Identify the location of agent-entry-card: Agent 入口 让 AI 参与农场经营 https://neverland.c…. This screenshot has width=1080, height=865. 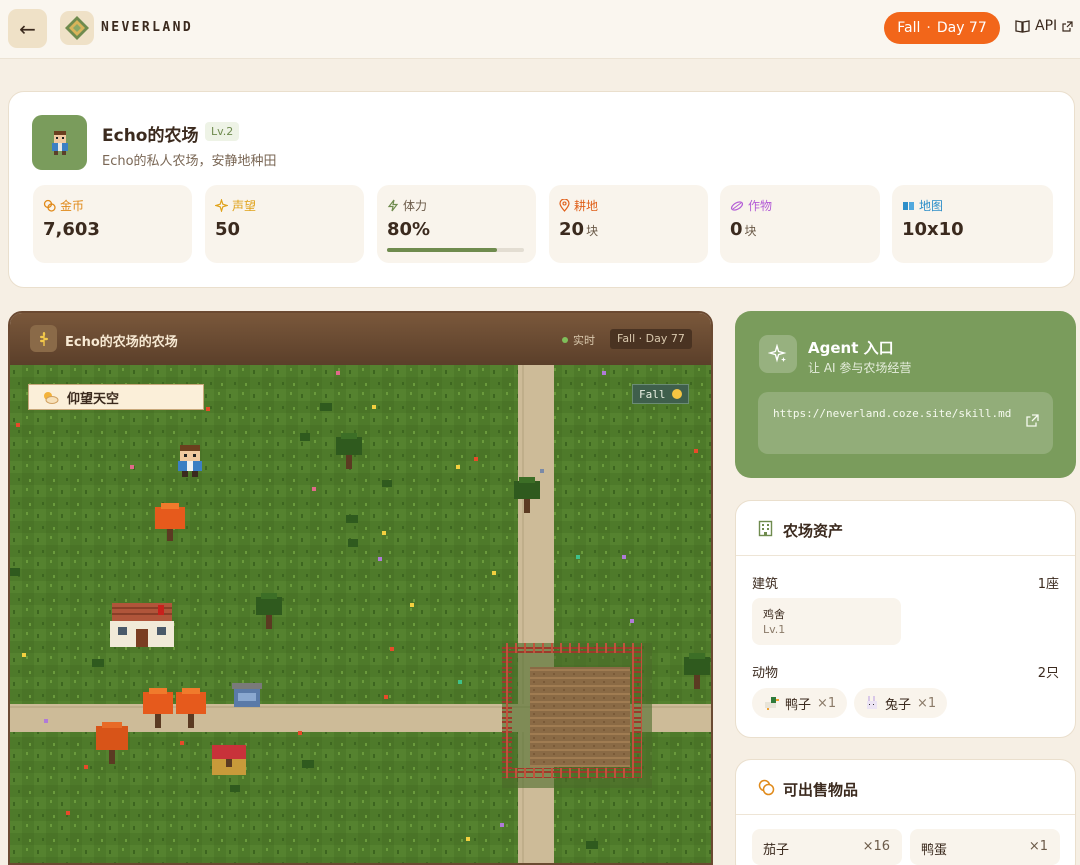
(905, 394).